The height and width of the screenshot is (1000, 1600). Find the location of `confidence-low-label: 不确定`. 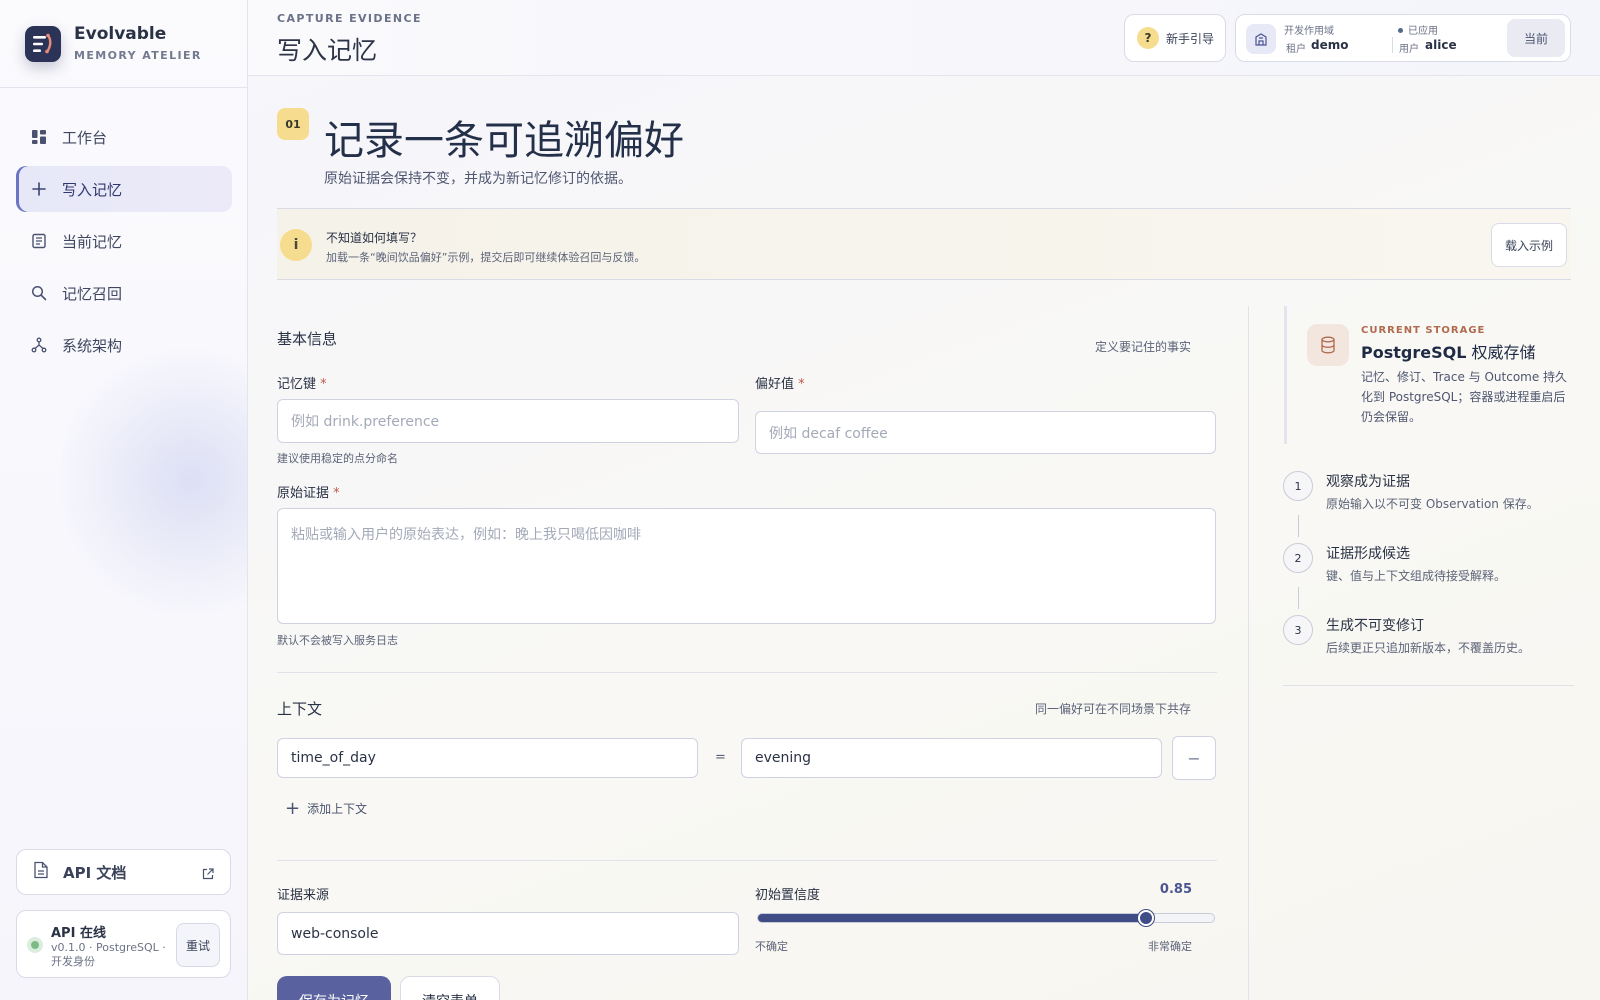

confidence-low-label: 不确定 is located at coordinates (771, 946).